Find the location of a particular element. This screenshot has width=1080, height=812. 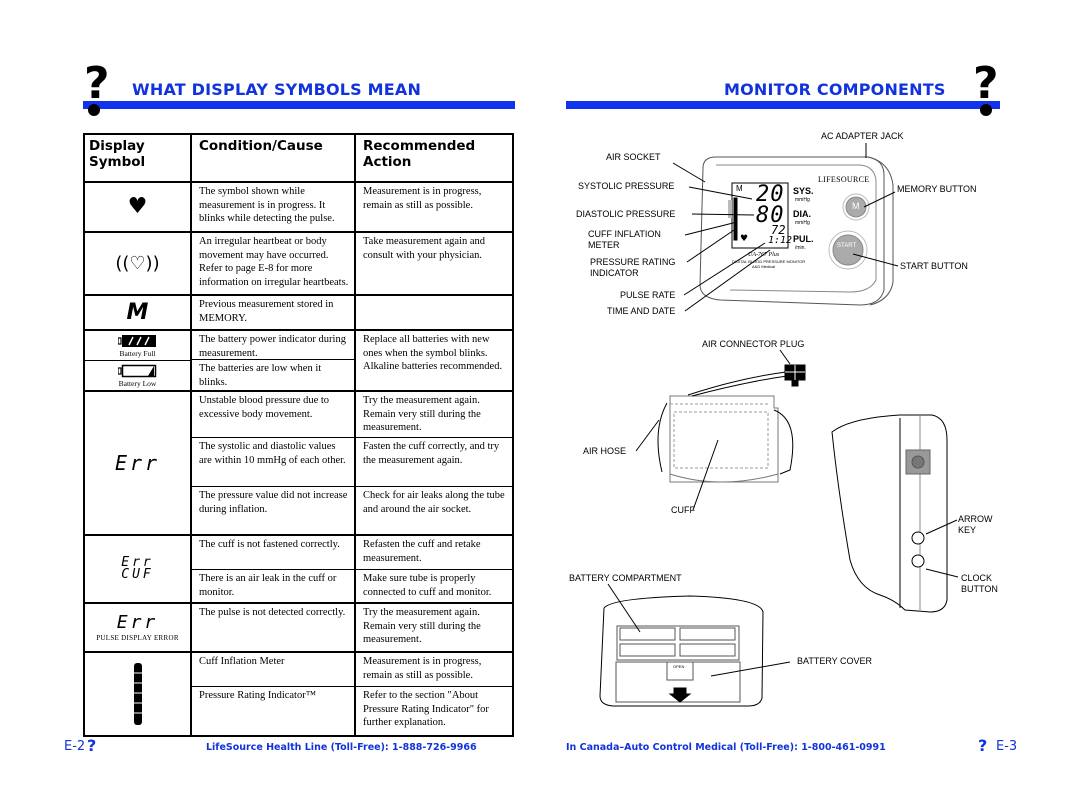

label-arrow-key: ARROW KEY is located at coordinates (975, 524).